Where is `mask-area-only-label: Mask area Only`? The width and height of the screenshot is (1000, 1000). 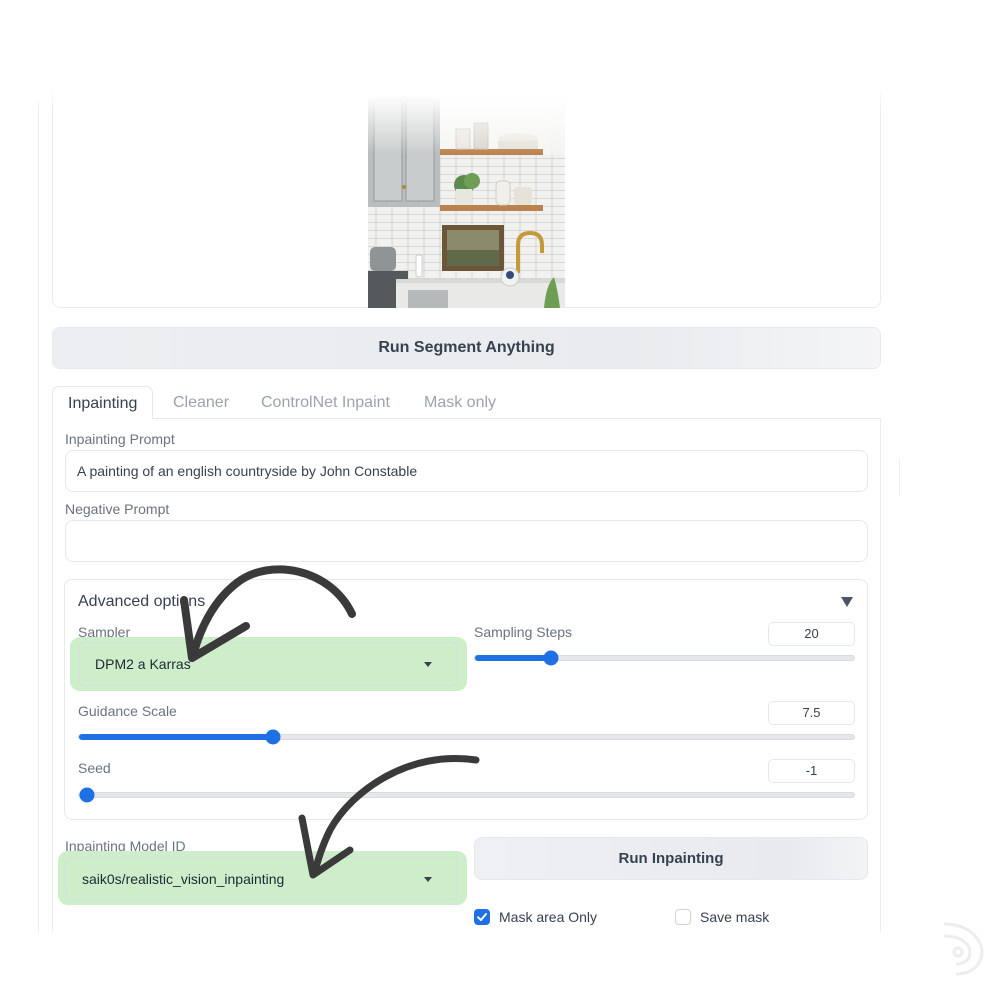
mask-area-only-label: Mask area Only is located at coordinates (548, 917).